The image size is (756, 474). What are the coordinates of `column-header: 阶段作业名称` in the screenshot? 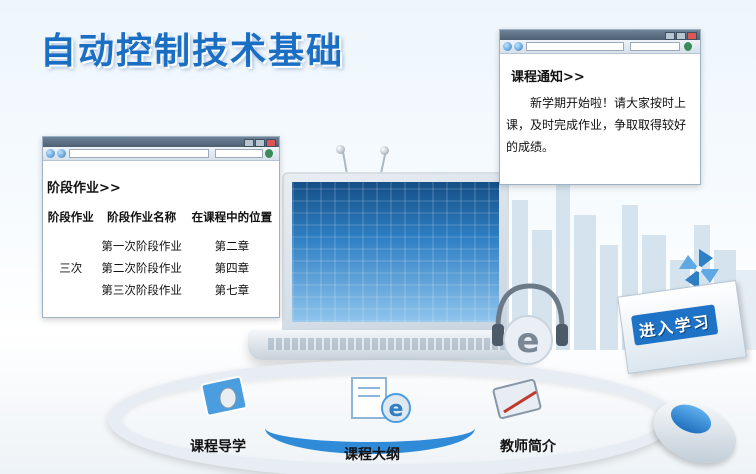 It's located at (142, 217).